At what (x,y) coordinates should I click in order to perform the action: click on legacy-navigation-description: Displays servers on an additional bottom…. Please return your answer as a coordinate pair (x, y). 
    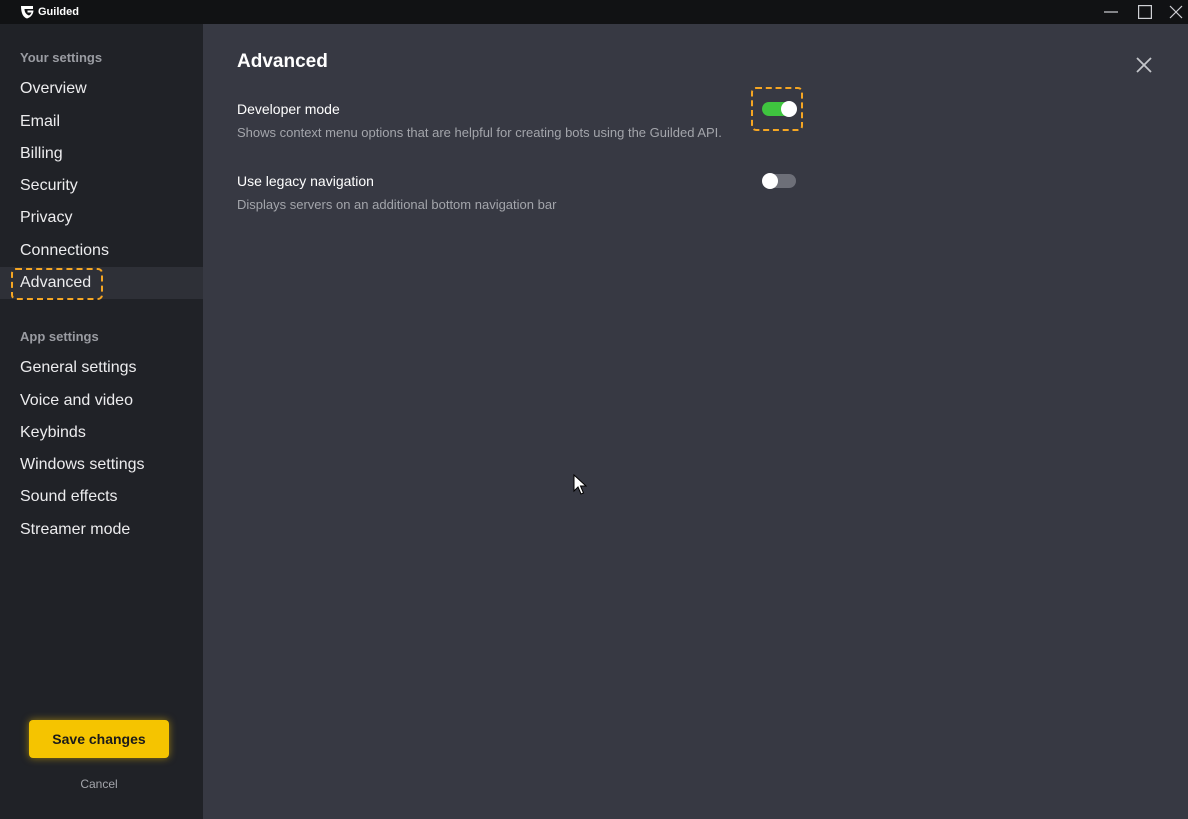
    Looking at the image, I should click on (397, 204).